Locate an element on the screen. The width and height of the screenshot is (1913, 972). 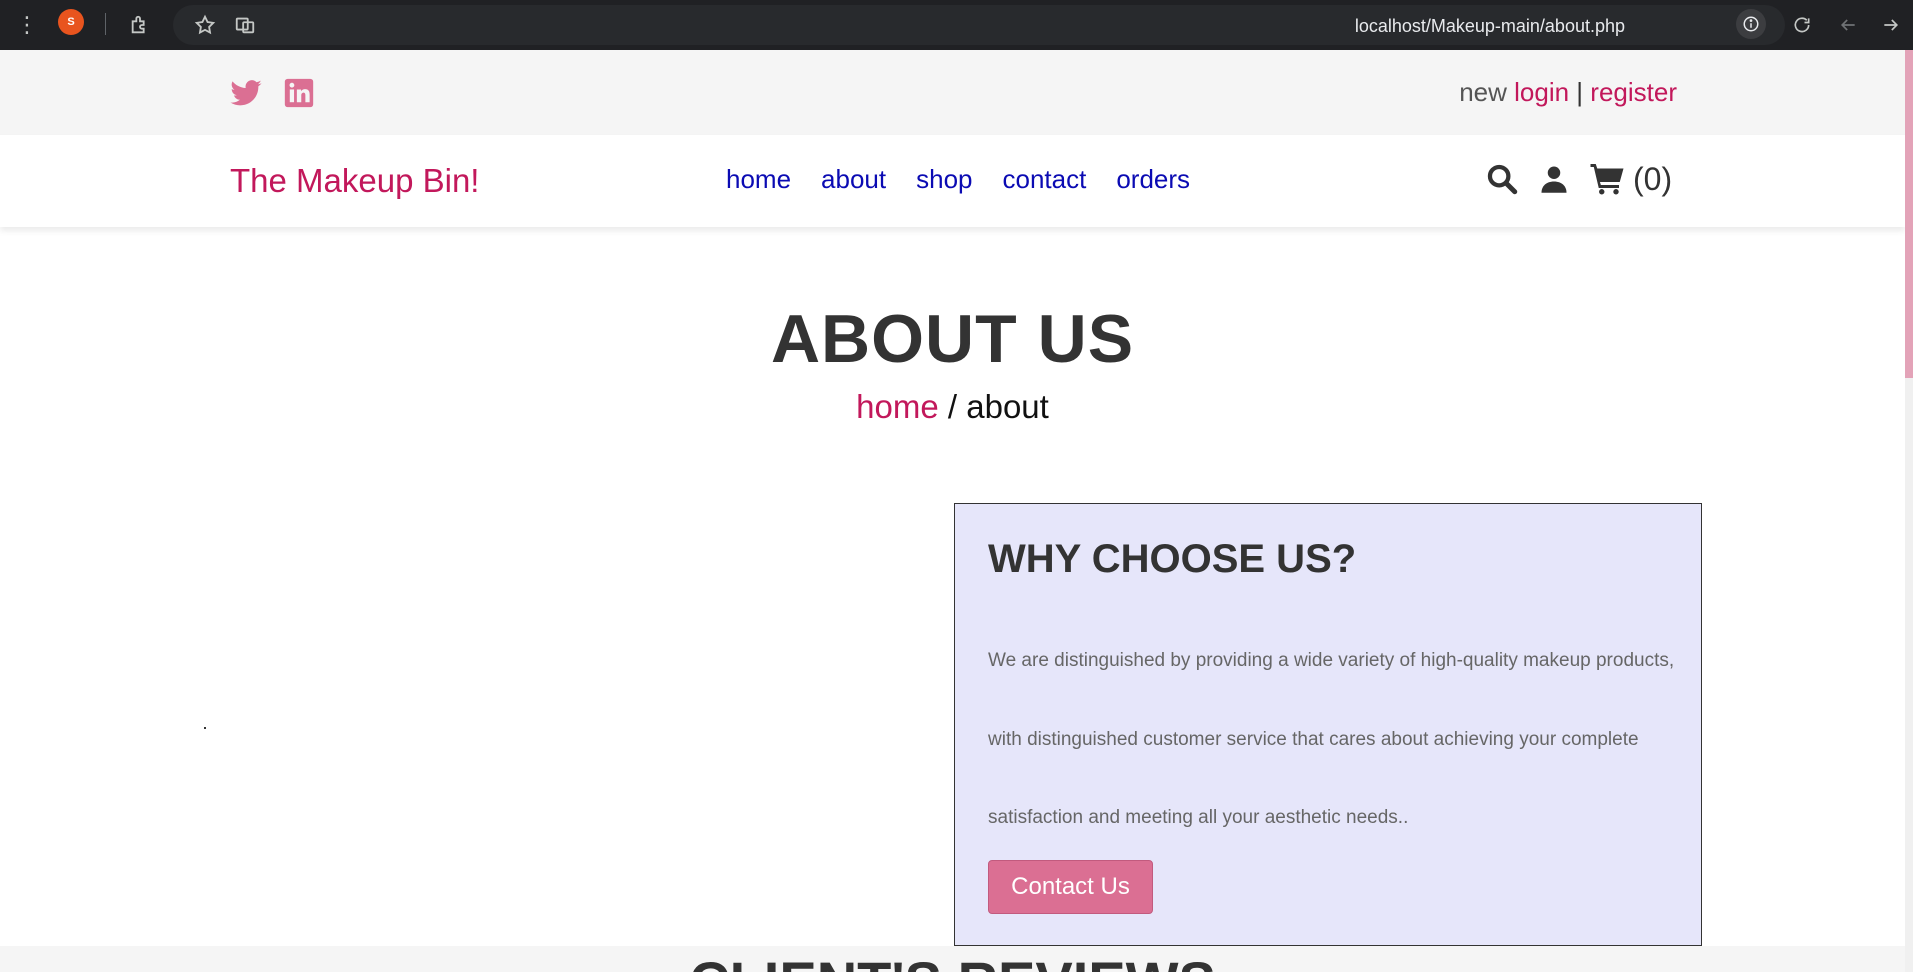
scrollbar-thumb is located at coordinates (1909, 214).